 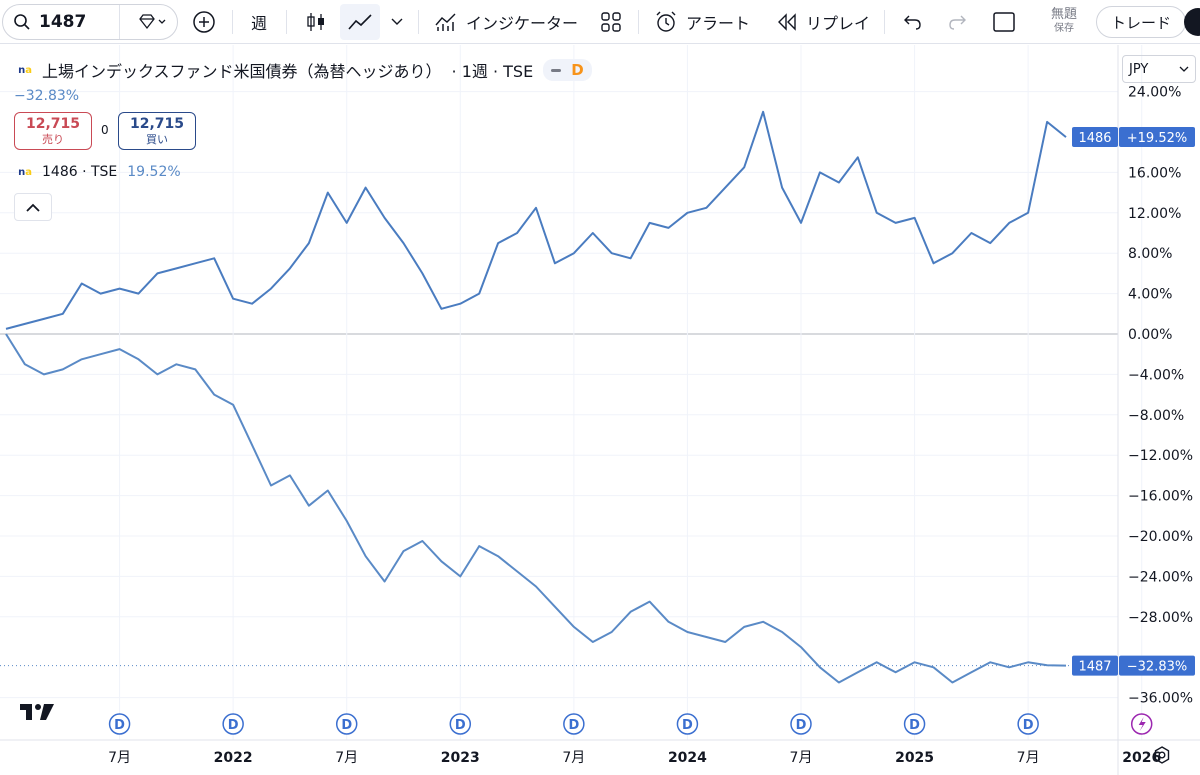 I want to click on buy-button: 12,715 買い, so click(x=157, y=131).